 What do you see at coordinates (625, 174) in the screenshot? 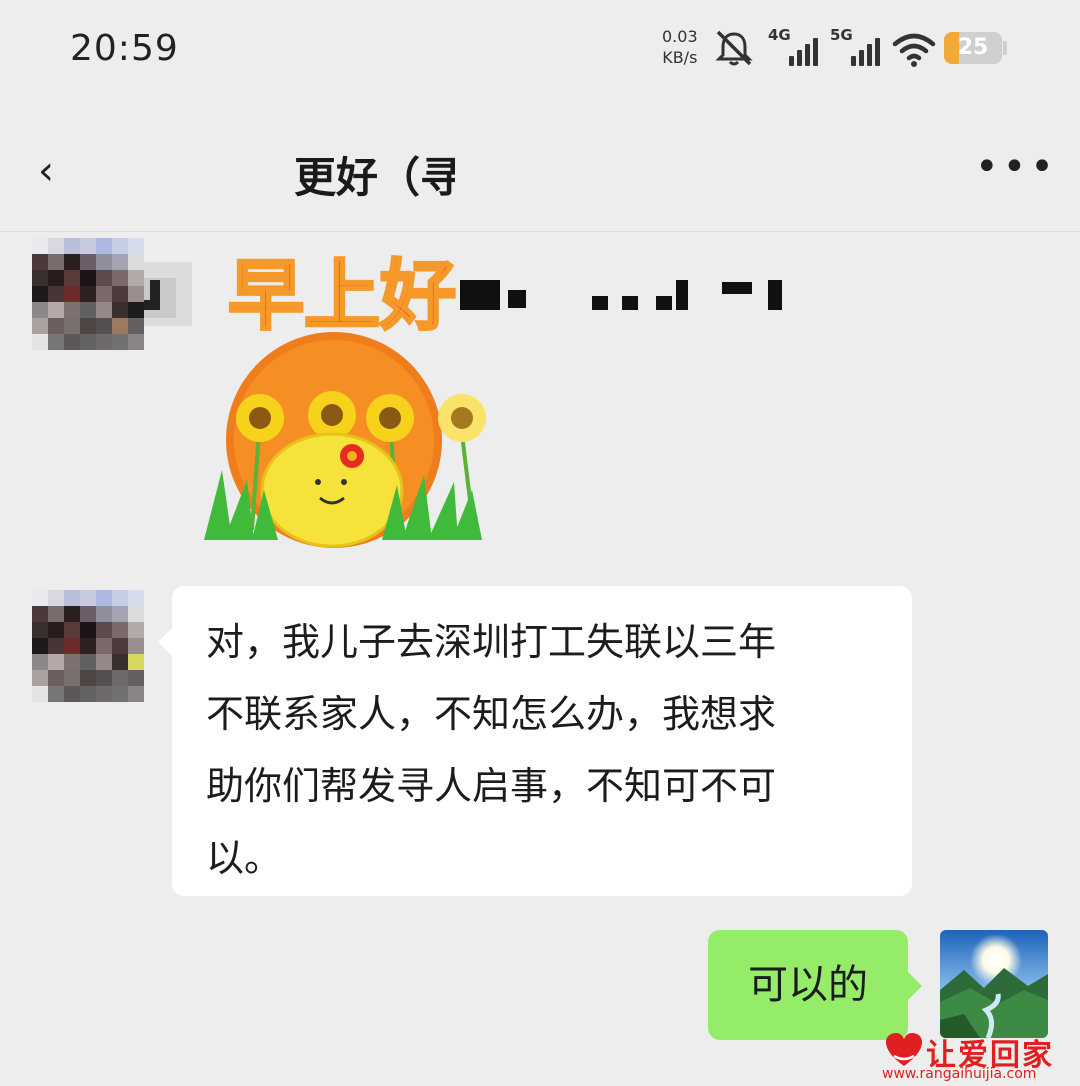
I see `title-redacted` at bounding box center [625, 174].